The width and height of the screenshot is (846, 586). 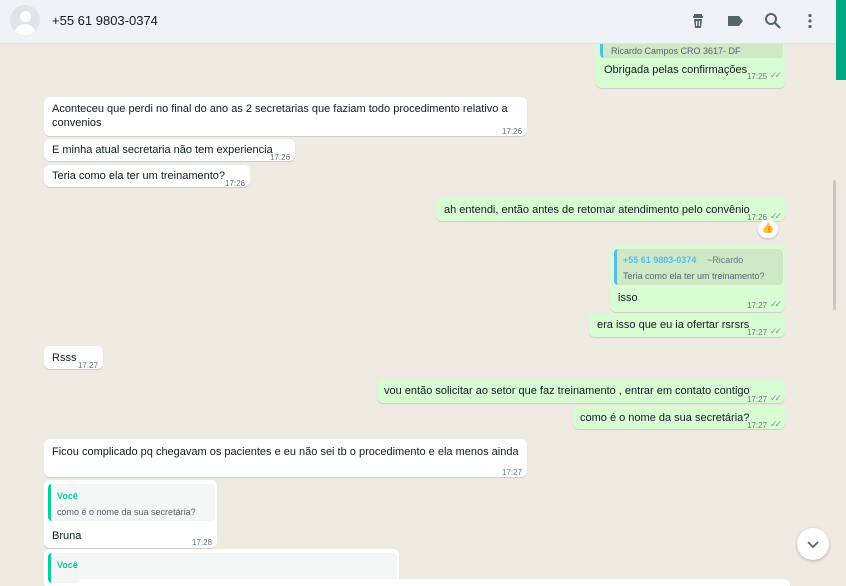 What do you see at coordinates (698, 21) in the screenshot?
I see `trash-icon` at bounding box center [698, 21].